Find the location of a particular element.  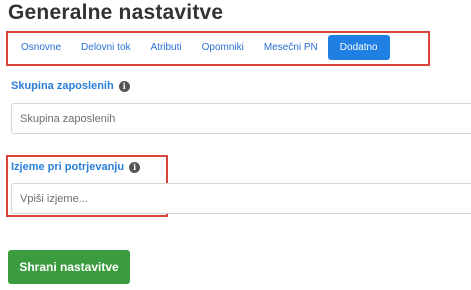

exceptions-input is located at coordinates (241, 198).